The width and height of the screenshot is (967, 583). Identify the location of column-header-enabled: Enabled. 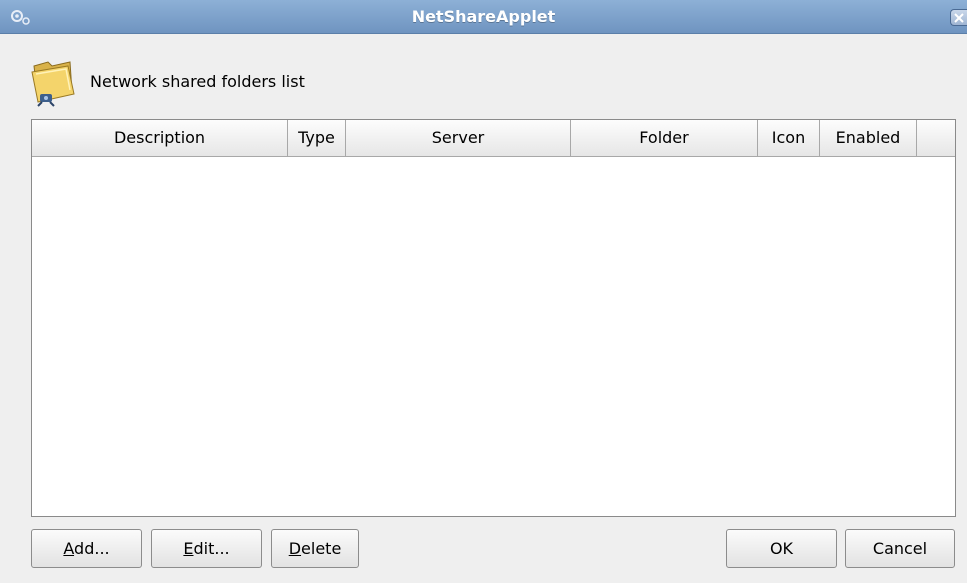
(868, 138).